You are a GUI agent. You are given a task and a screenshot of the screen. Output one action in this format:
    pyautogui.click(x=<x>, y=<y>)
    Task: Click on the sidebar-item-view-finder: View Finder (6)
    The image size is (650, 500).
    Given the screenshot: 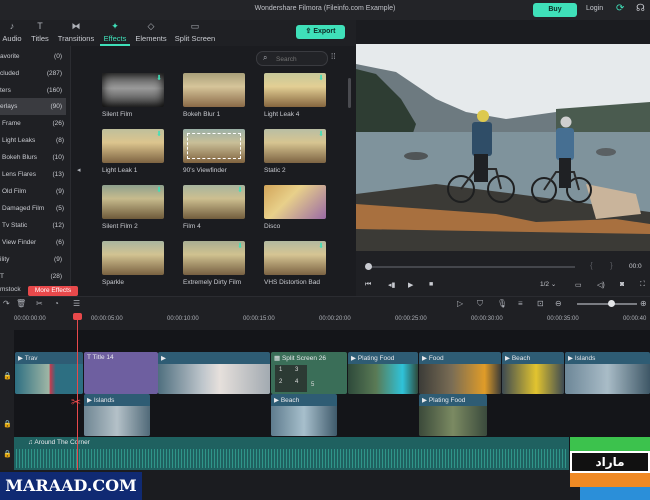 What is the action you would take?
    pyautogui.click(x=34, y=242)
    